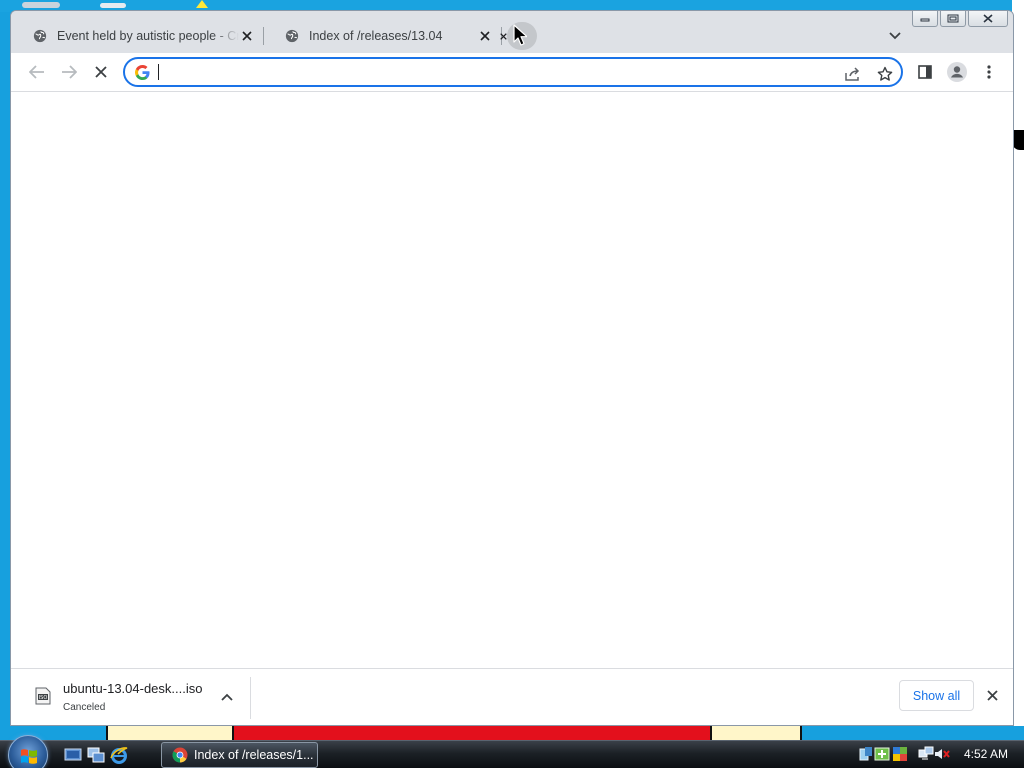 The image size is (1024, 768). I want to click on arrow-left-icon, so click(36, 72).